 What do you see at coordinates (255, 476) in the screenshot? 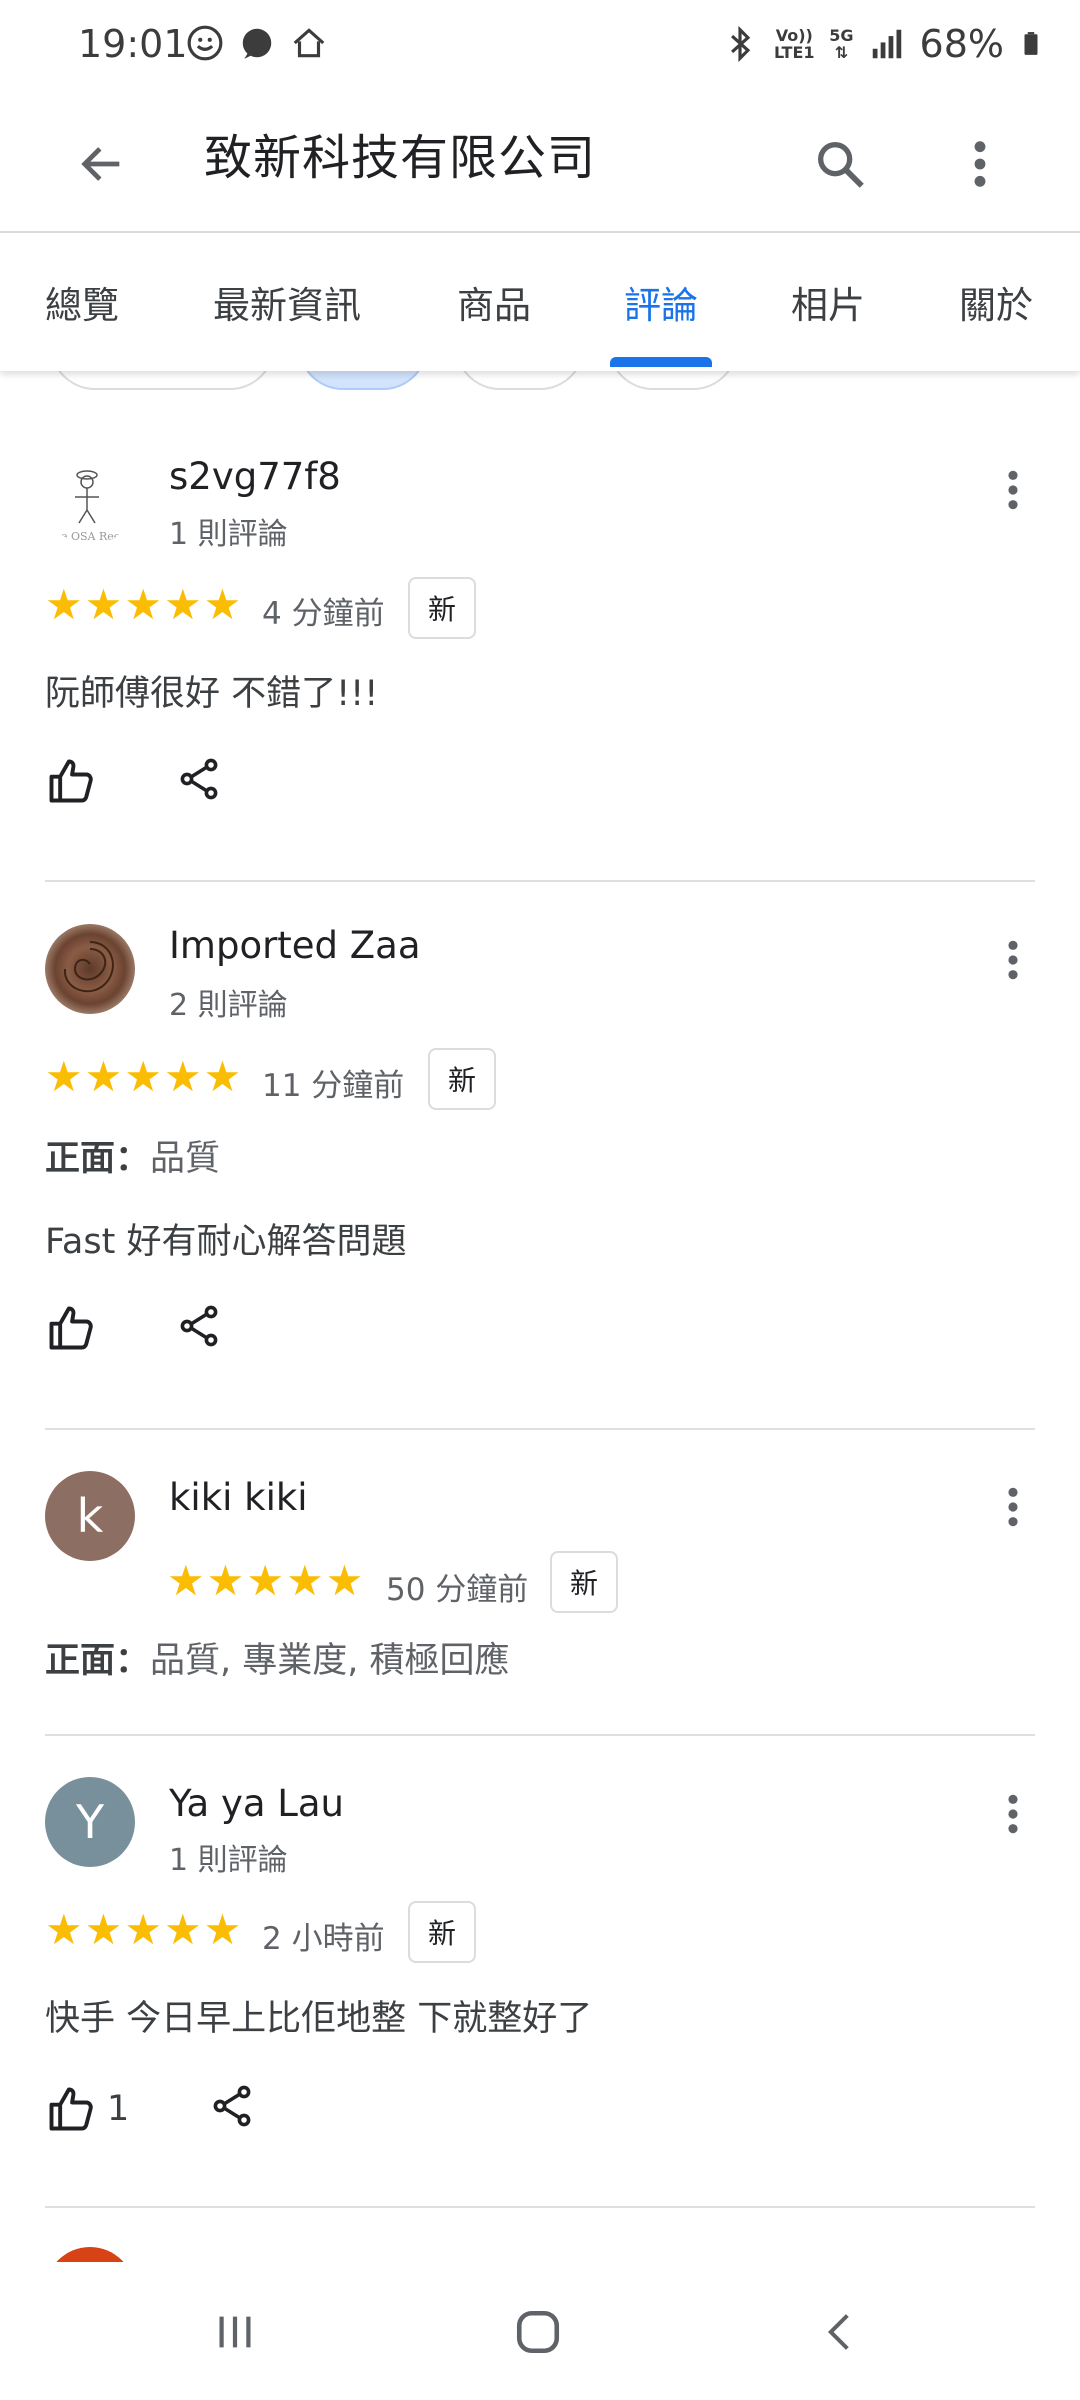
I see `reviewer-name: s2vg77f8` at bounding box center [255, 476].